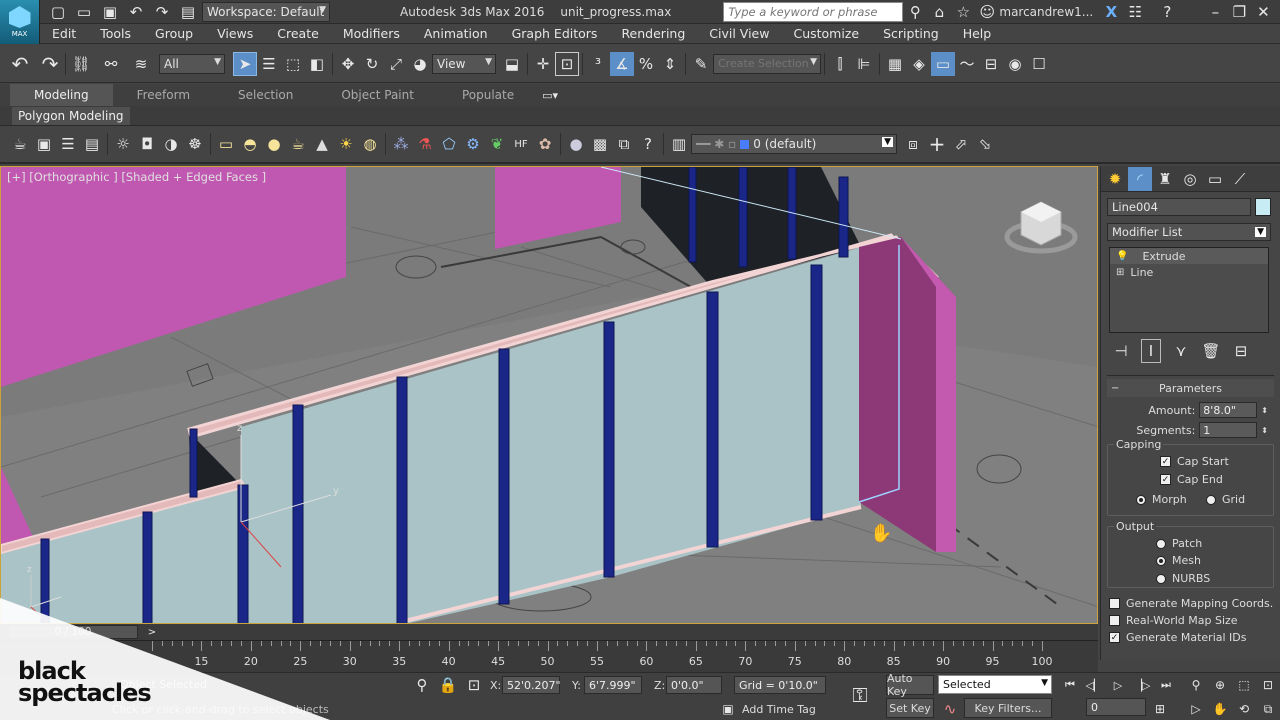 The height and width of the screenshot is (720, 1280). I want to click on binoculars-icon: ⚲, so click(915, 12).